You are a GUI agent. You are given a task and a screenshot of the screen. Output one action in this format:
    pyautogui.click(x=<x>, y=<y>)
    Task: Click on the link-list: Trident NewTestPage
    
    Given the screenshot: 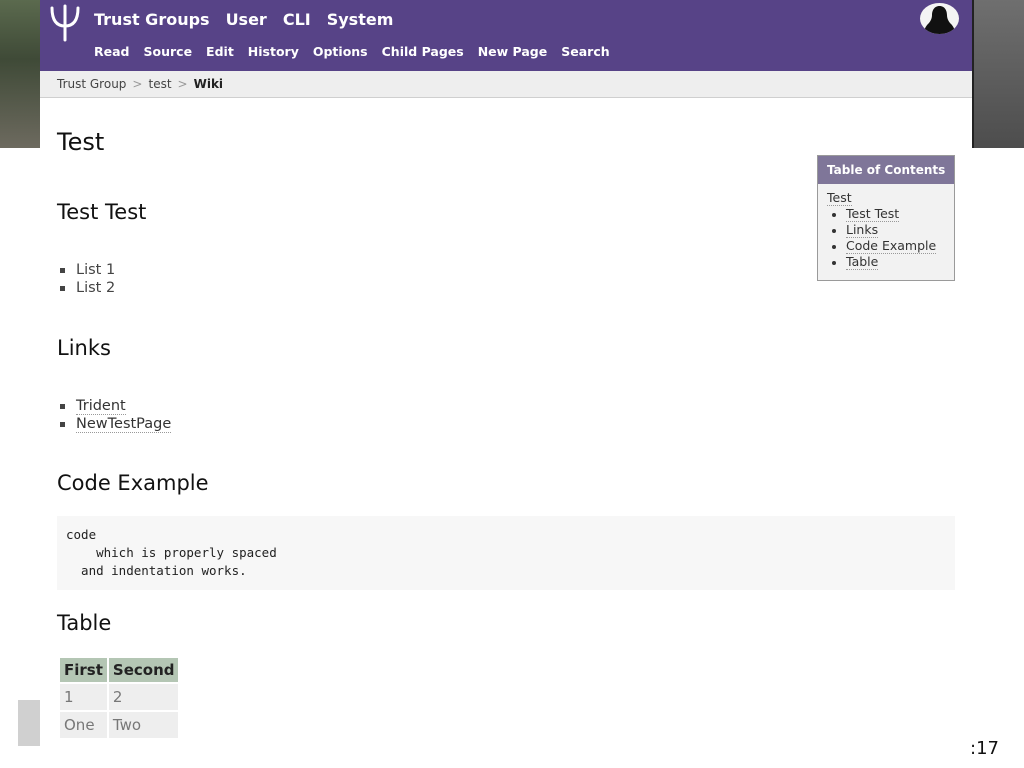 What is the action you would take?
    pyautogui.click(x=114, y=415)
    